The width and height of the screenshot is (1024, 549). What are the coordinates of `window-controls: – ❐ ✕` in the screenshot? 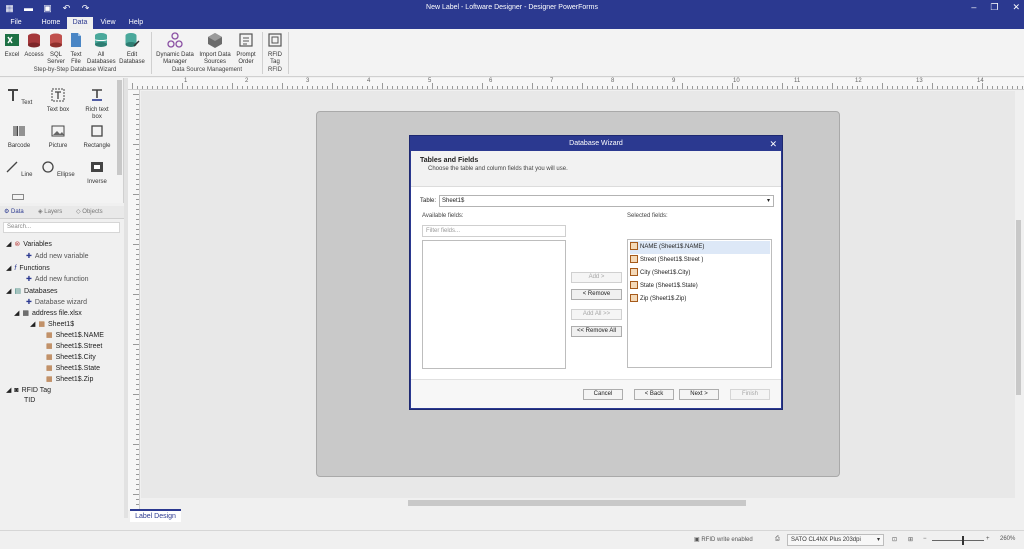 It's located at (995, 7).